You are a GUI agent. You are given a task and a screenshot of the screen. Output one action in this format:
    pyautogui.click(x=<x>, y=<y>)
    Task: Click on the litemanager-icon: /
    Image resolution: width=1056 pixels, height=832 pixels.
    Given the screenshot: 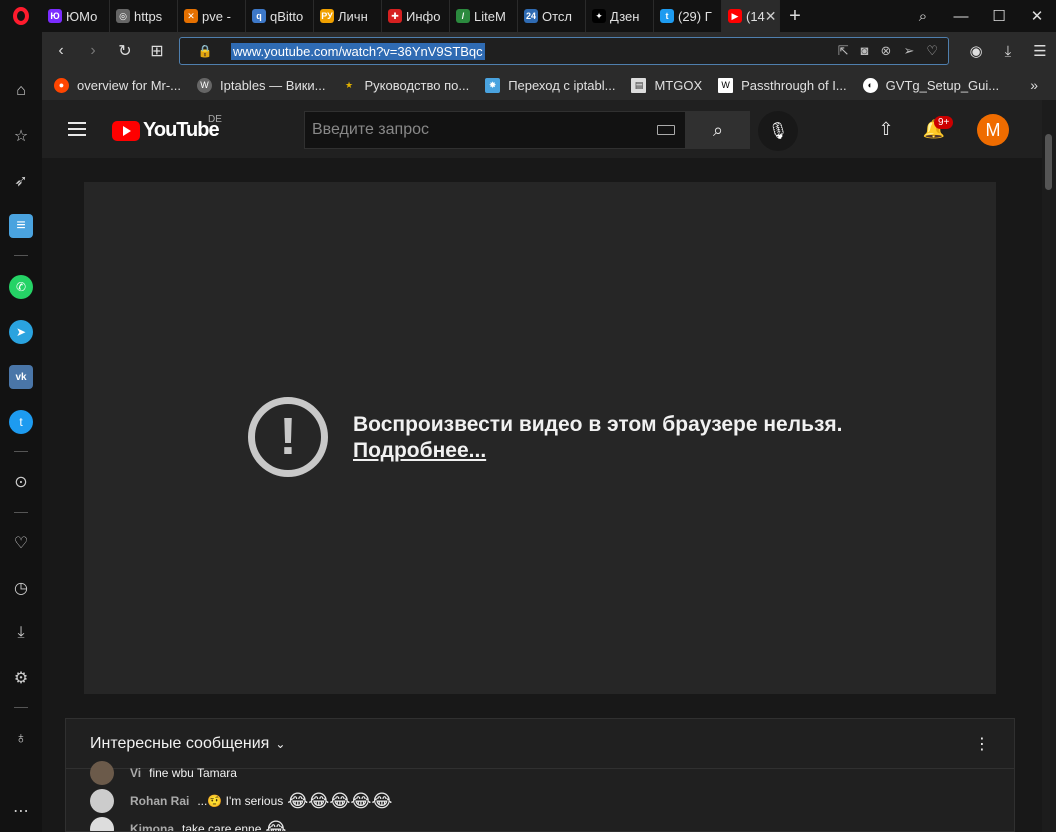 What is the action you would take?
    pyautogui.click(x=463, y=16)
    